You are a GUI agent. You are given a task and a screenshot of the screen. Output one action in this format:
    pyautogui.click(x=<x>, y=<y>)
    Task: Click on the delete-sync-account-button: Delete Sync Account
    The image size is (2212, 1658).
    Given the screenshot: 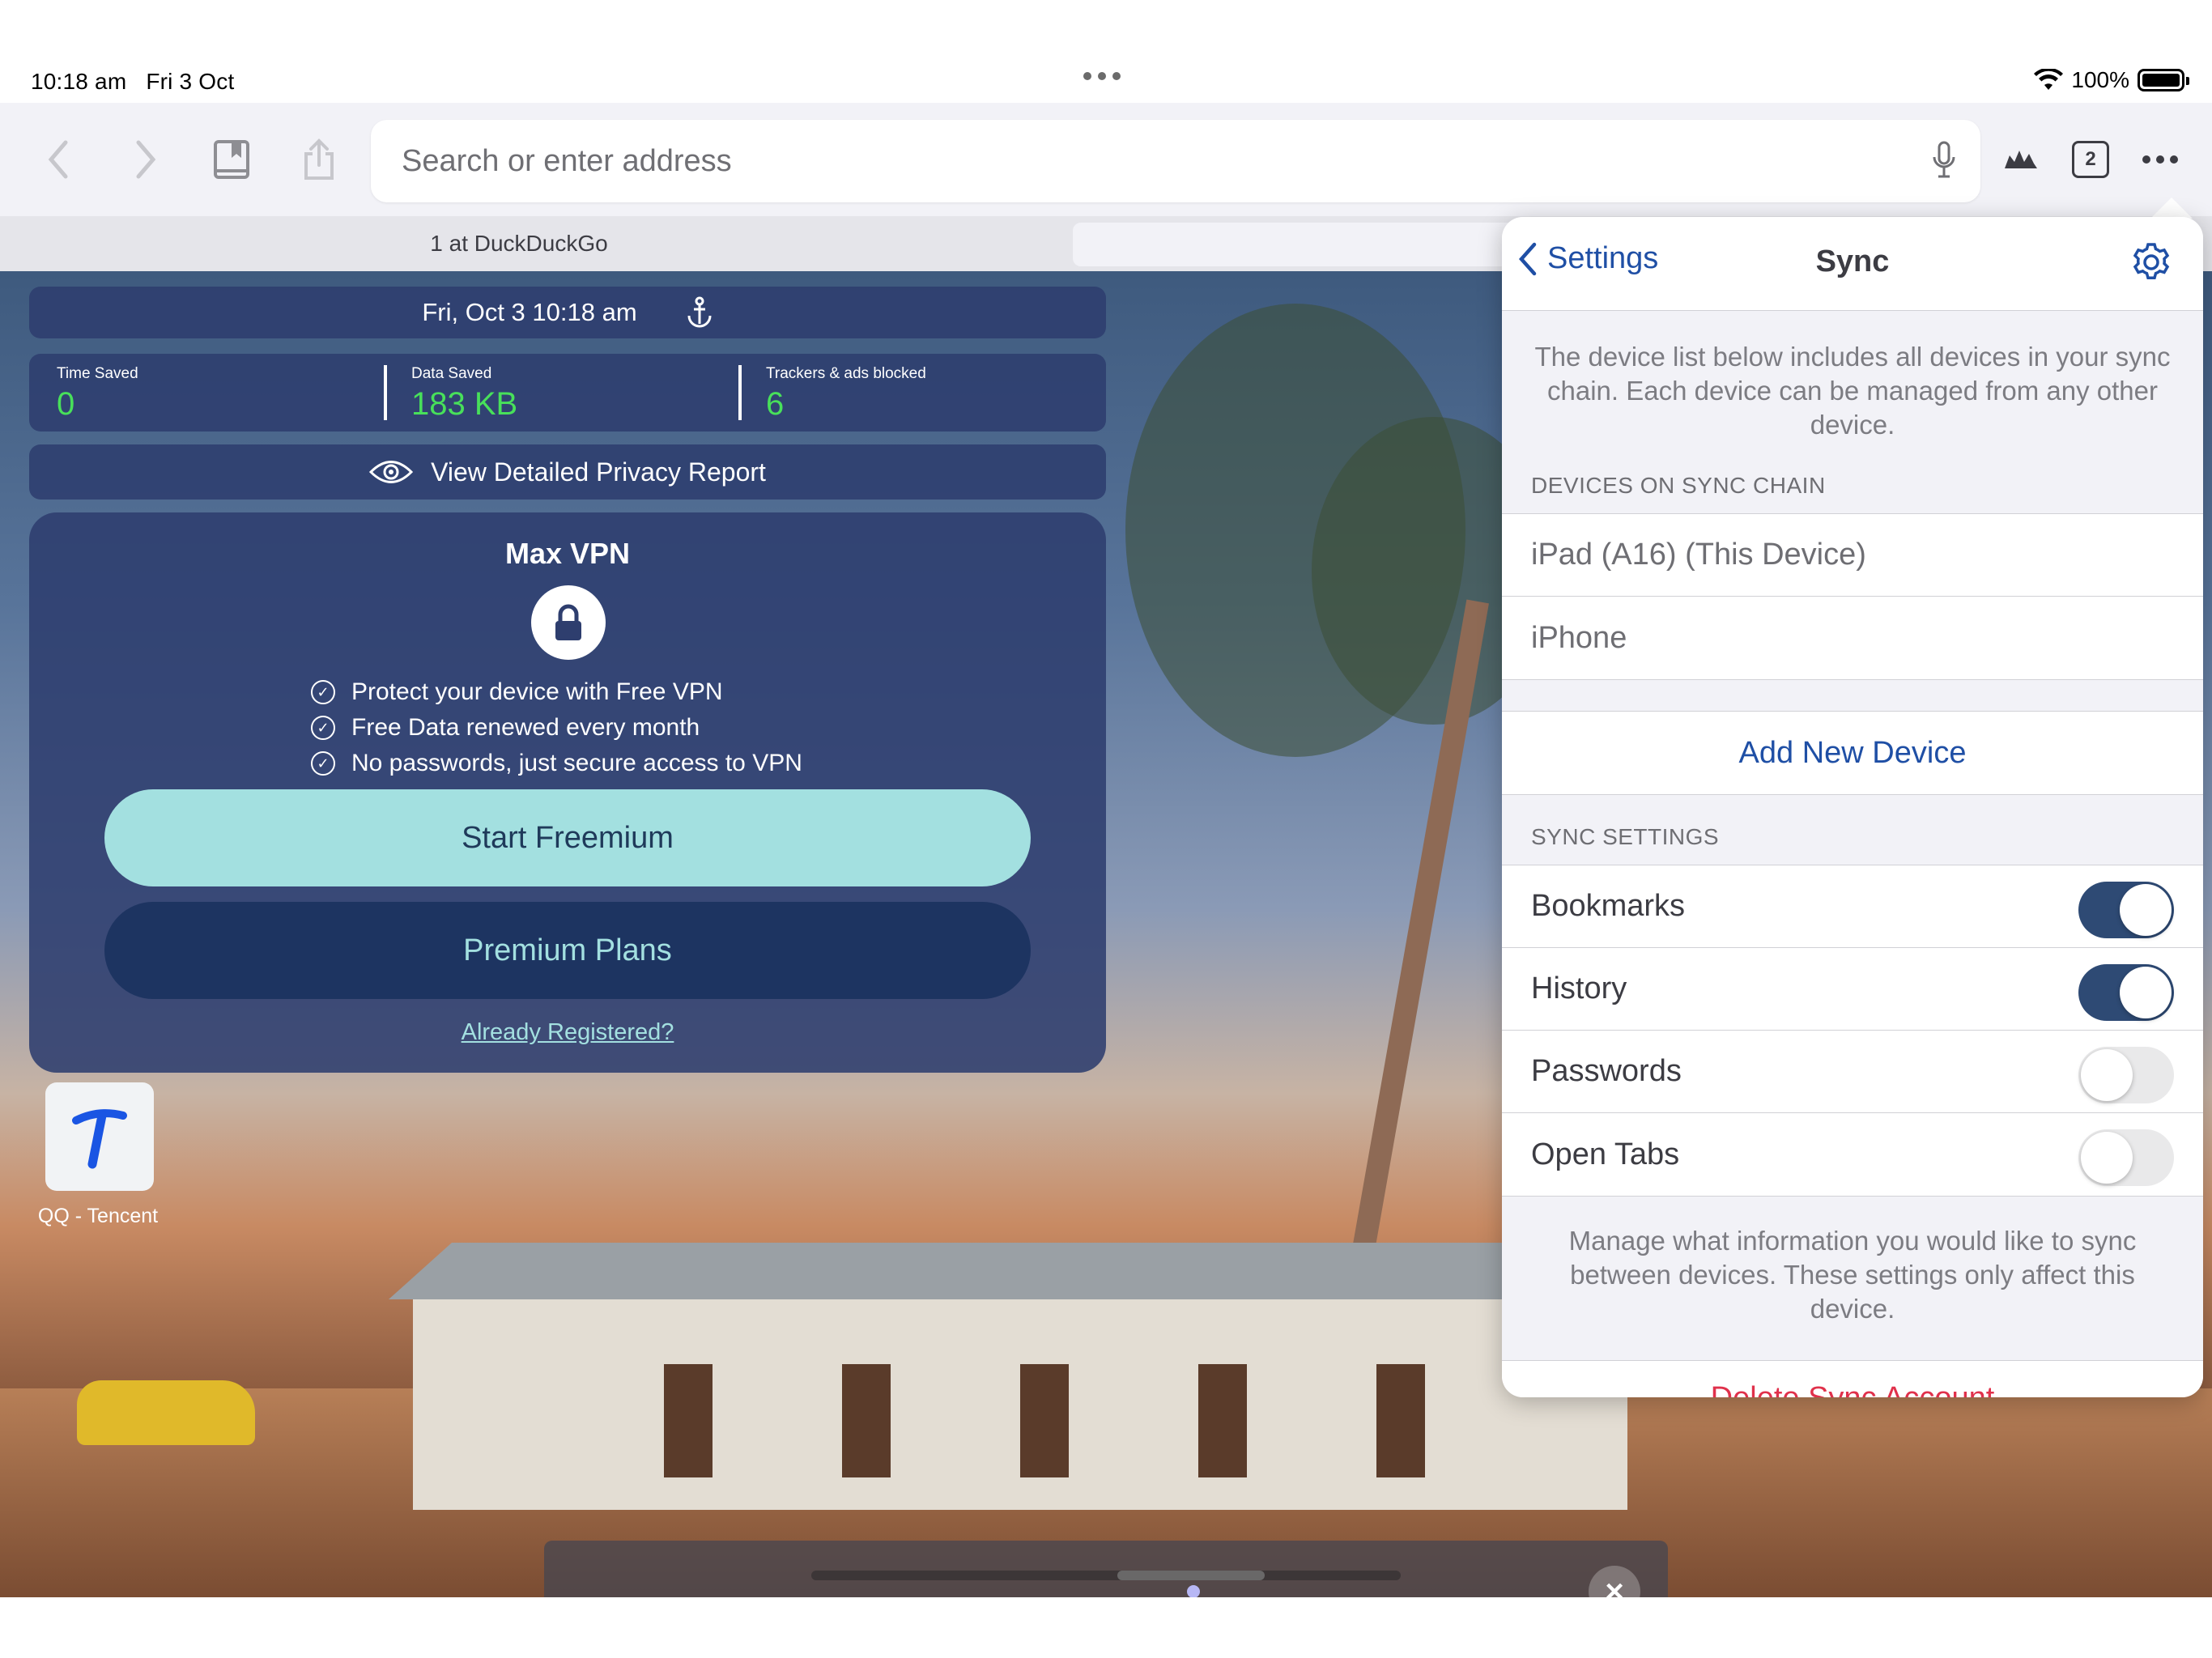 What is the action you would take?
    pyautogui.click(x=1853, y=1389)
    